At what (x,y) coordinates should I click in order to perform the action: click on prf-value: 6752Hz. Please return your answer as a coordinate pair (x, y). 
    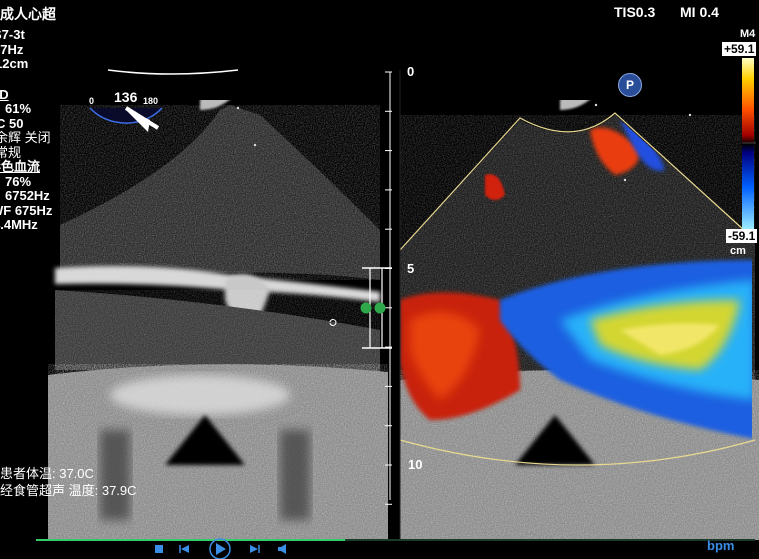
    Looking at the image, I should click on (27, 195).